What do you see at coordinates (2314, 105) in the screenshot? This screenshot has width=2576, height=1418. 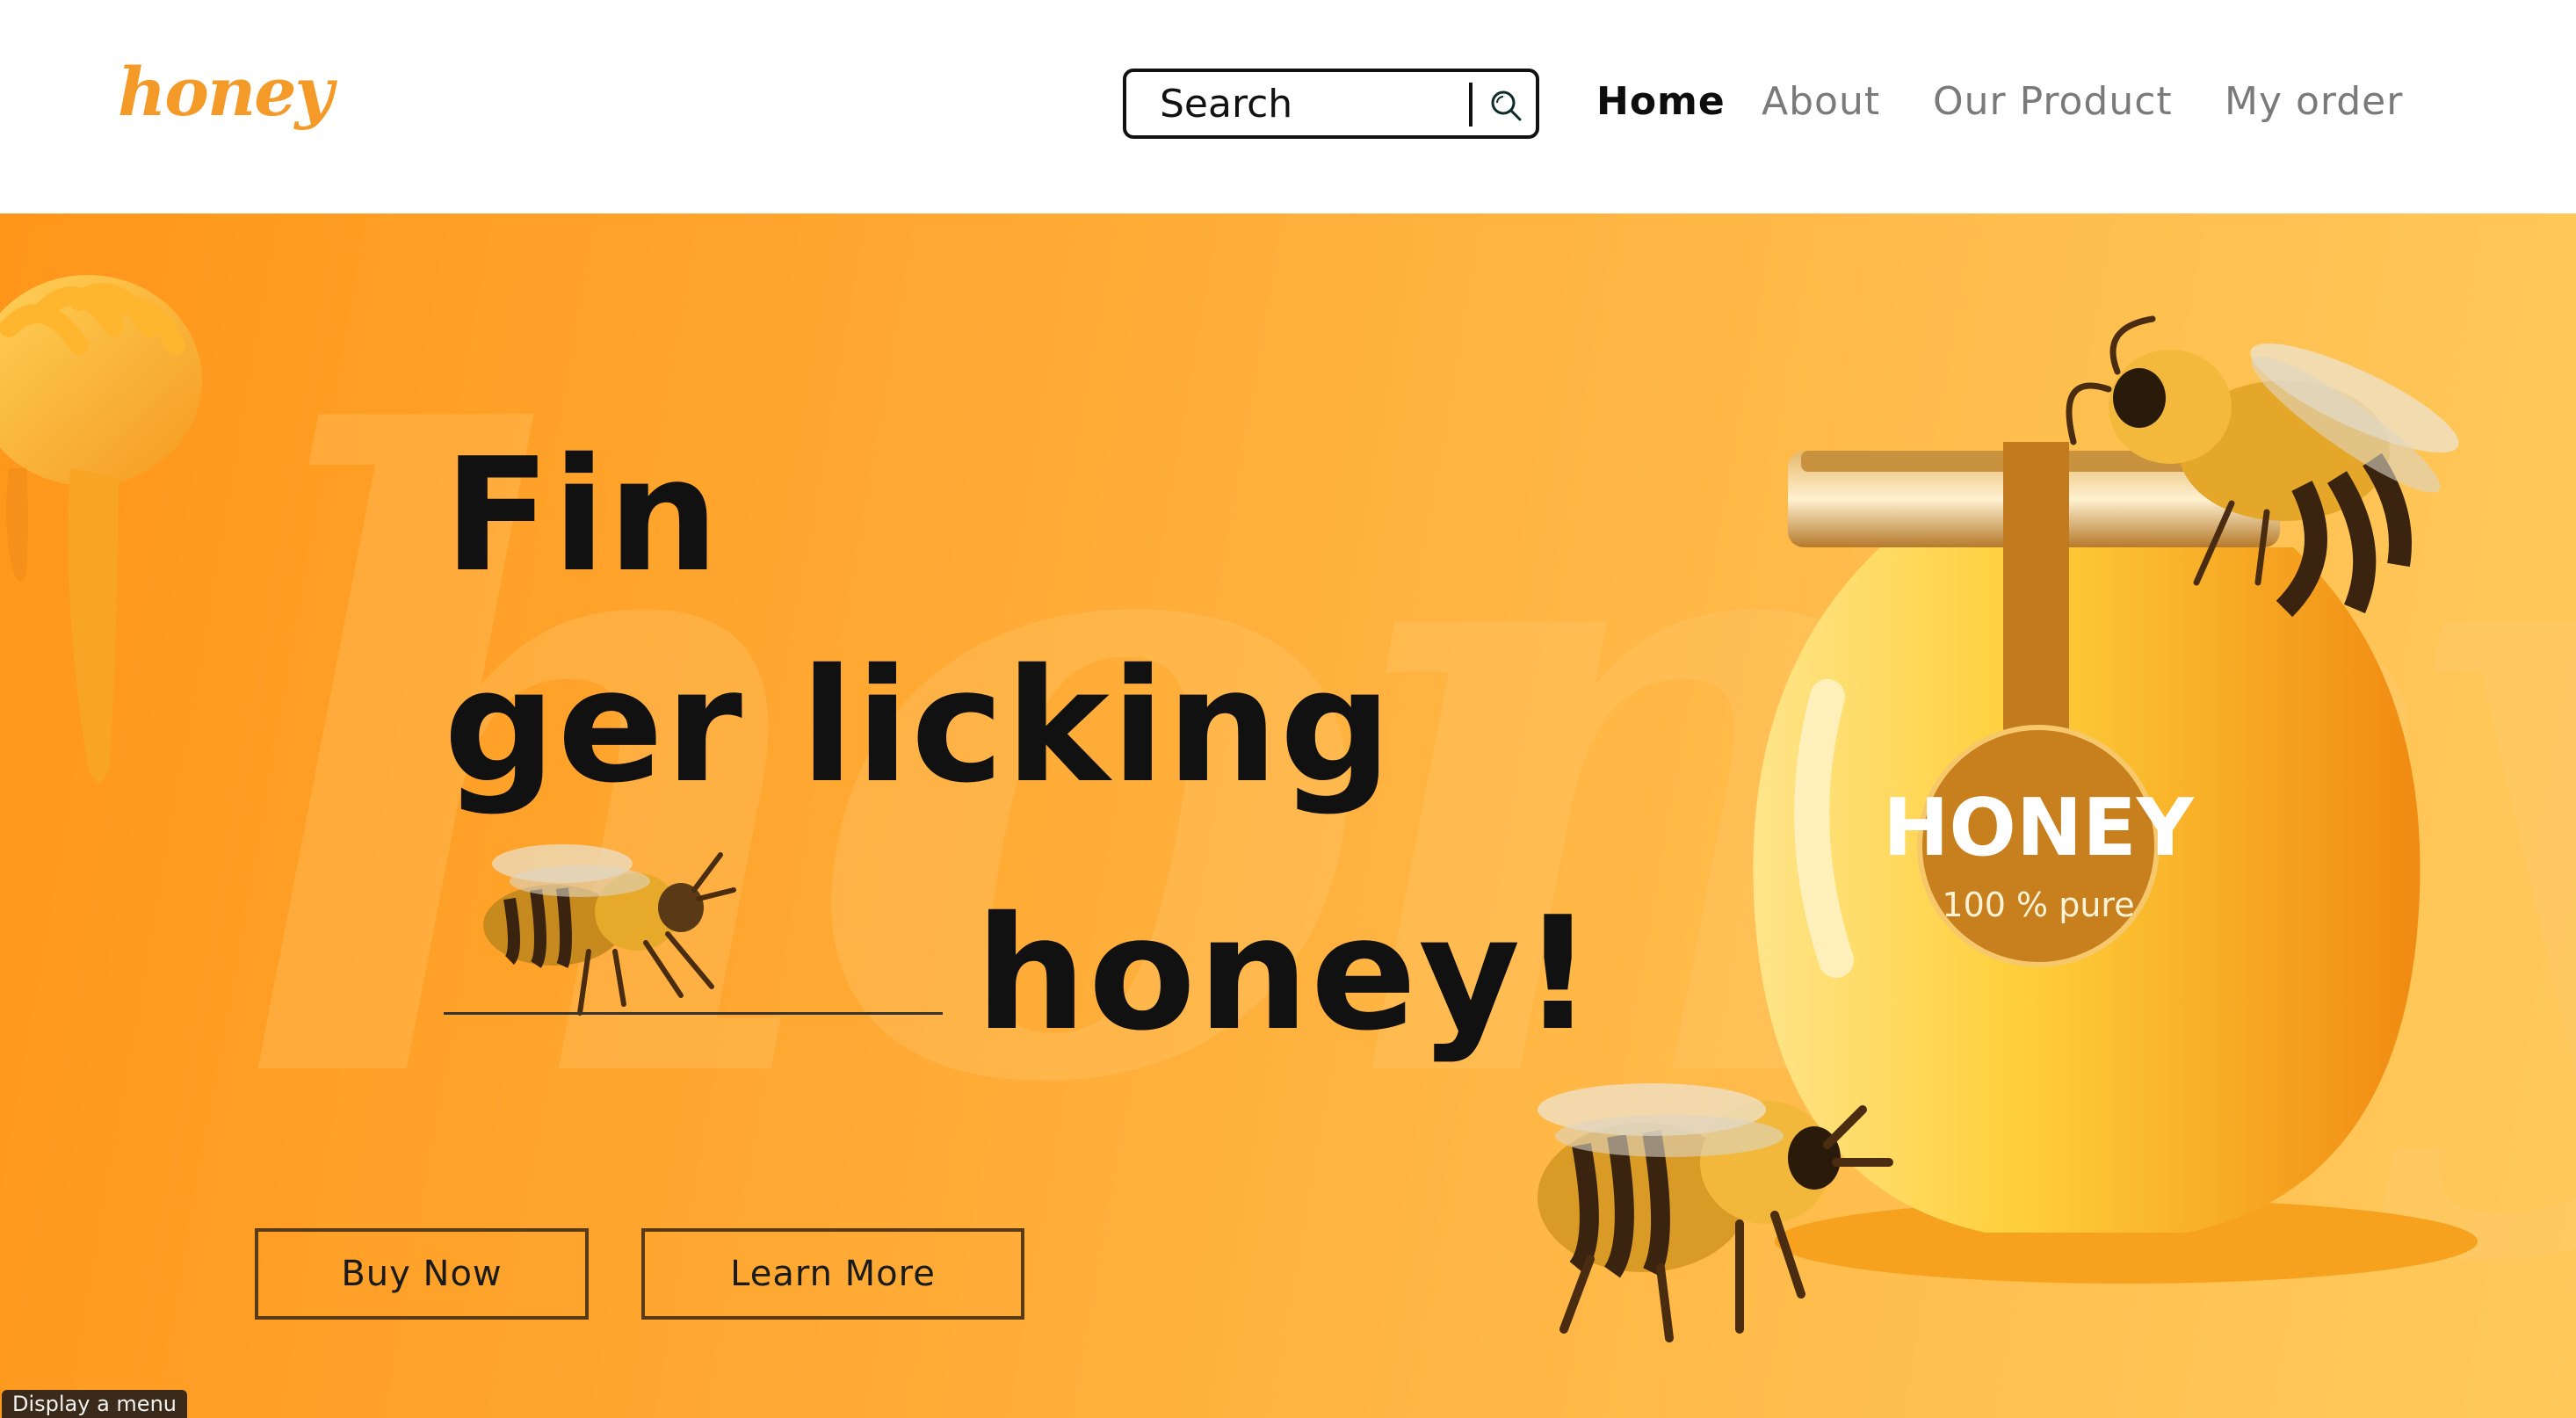 I see `nav-my-order: My order` at bounding box center [2314, 105].